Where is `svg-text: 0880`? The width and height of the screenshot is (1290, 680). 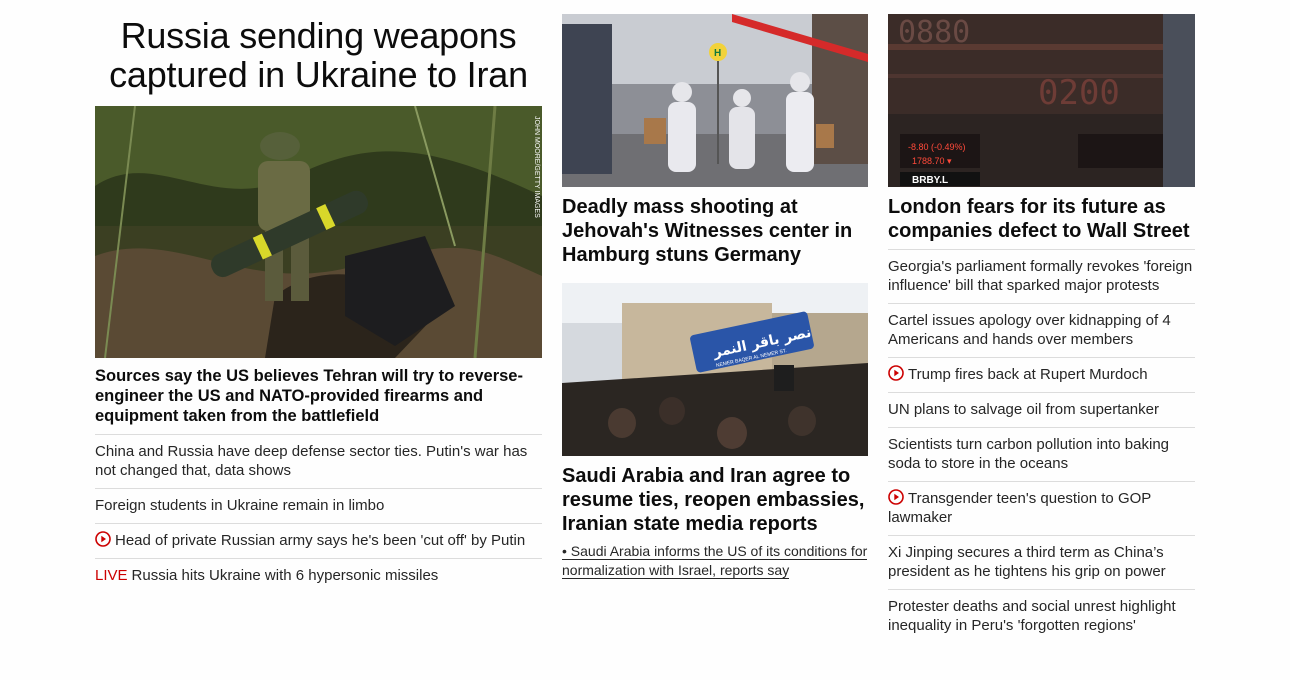 svg-text: 0880 is located at coordinates (934, 32).